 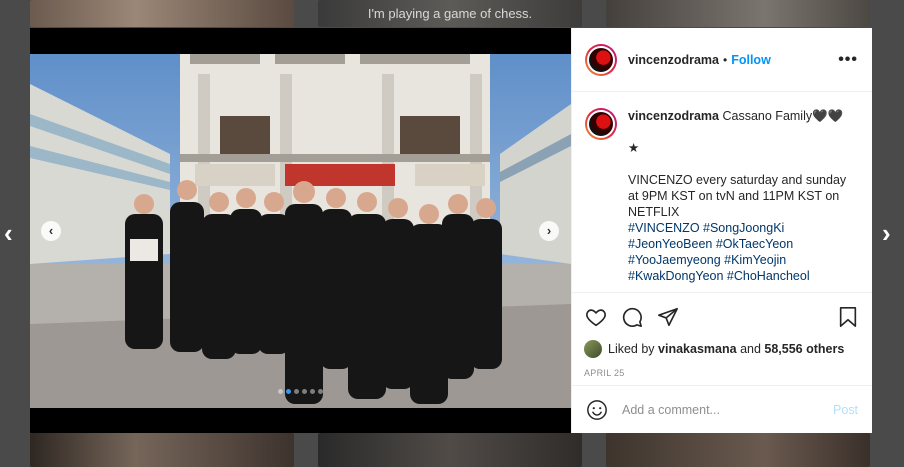 I want to click on follow-button: Follow, so click(x=751, y=60).